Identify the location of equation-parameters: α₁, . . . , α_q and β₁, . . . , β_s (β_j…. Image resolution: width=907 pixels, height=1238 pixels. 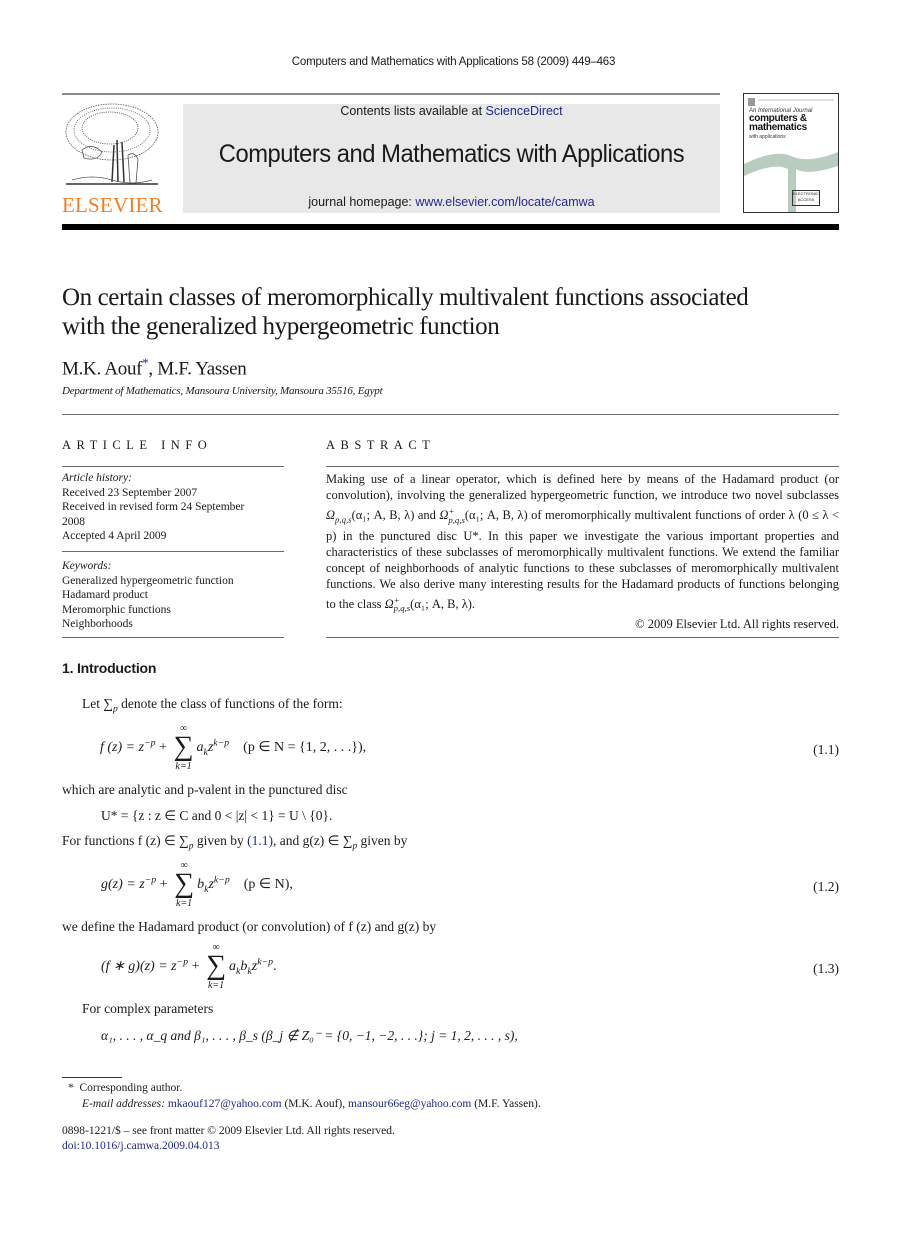
(309, 1035).